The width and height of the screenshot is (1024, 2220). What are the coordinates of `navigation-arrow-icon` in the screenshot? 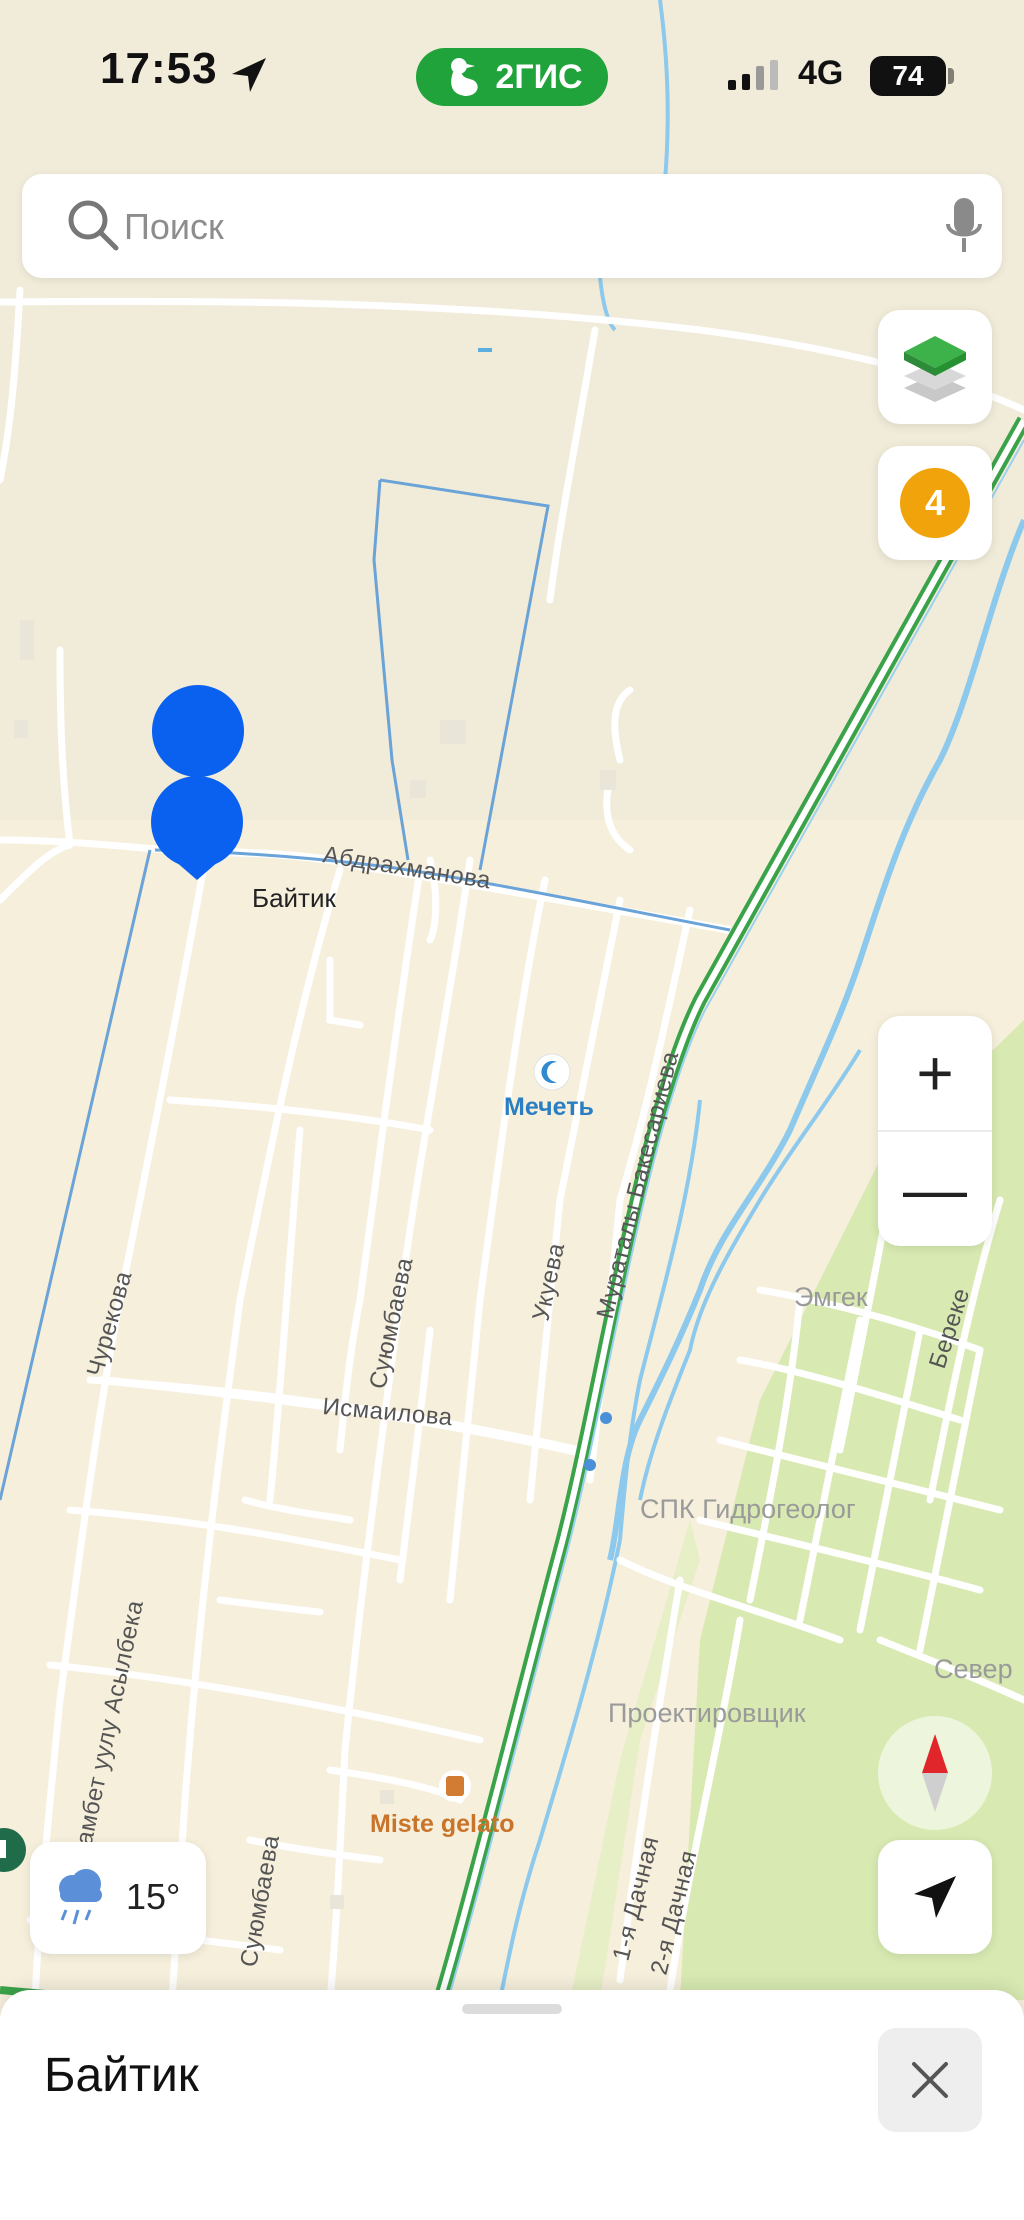 It's located at (935, 1897).